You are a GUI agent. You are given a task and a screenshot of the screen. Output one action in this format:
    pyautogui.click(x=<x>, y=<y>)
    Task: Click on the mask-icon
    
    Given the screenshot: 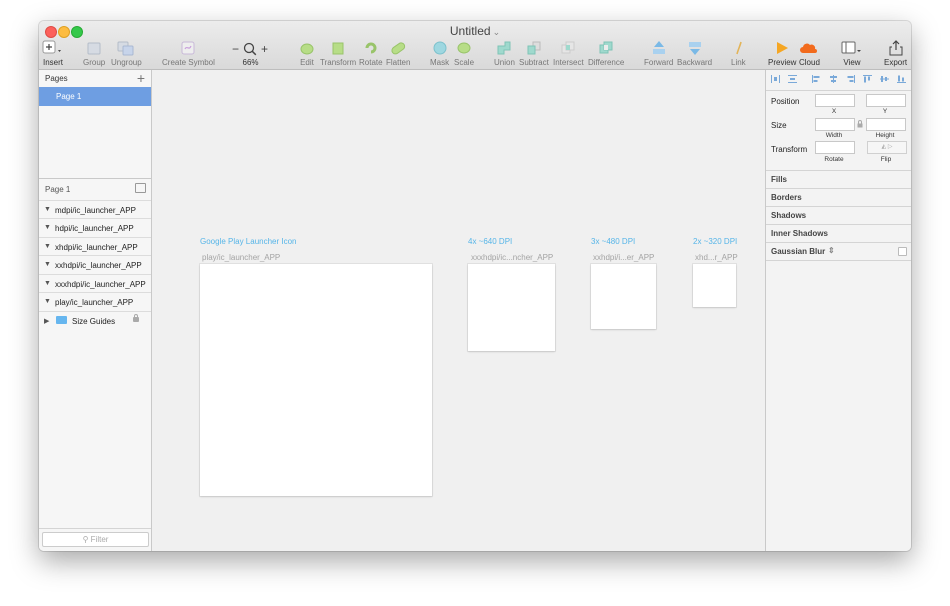 What is the action you would take?
    pyautogui.click(x=440, y=48)
    